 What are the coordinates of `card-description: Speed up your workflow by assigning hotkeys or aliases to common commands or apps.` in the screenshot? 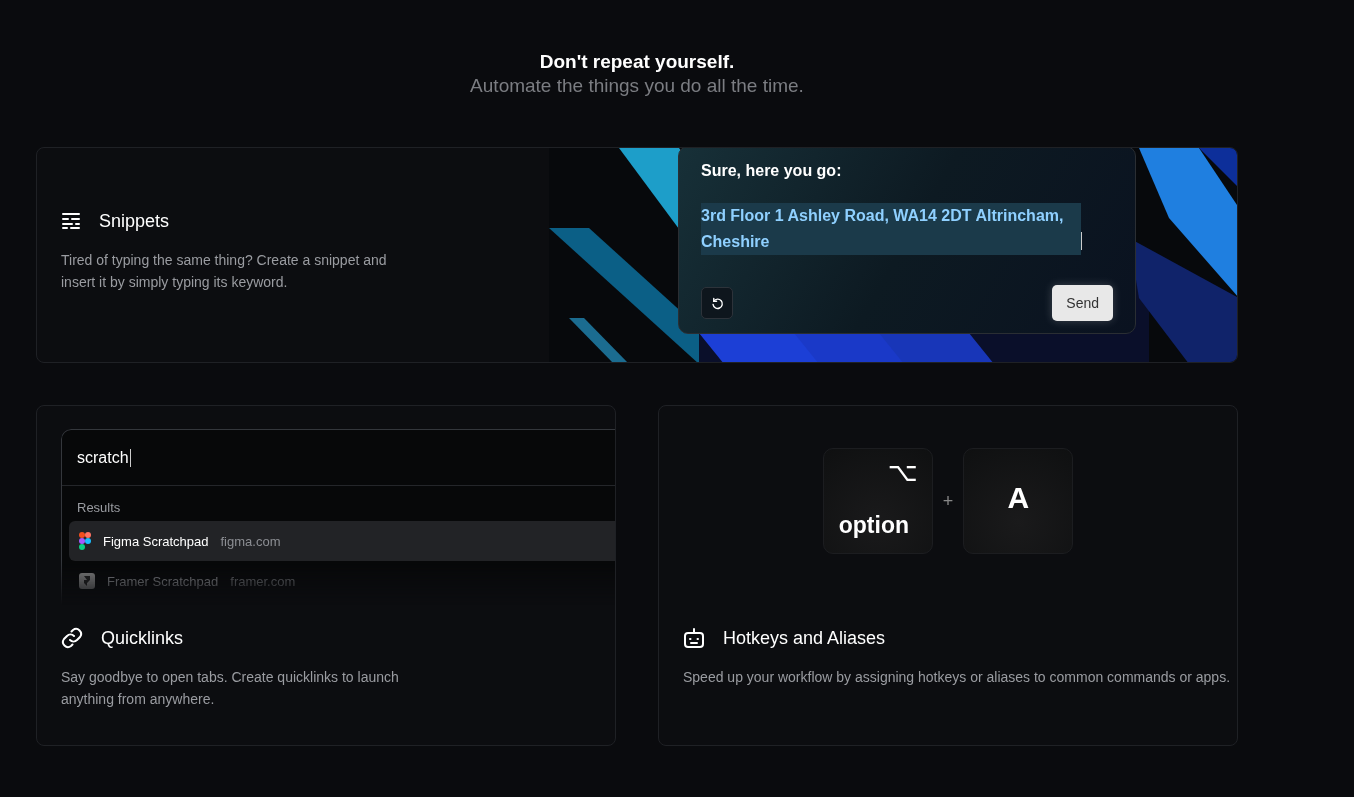 It's located at (957, 677).